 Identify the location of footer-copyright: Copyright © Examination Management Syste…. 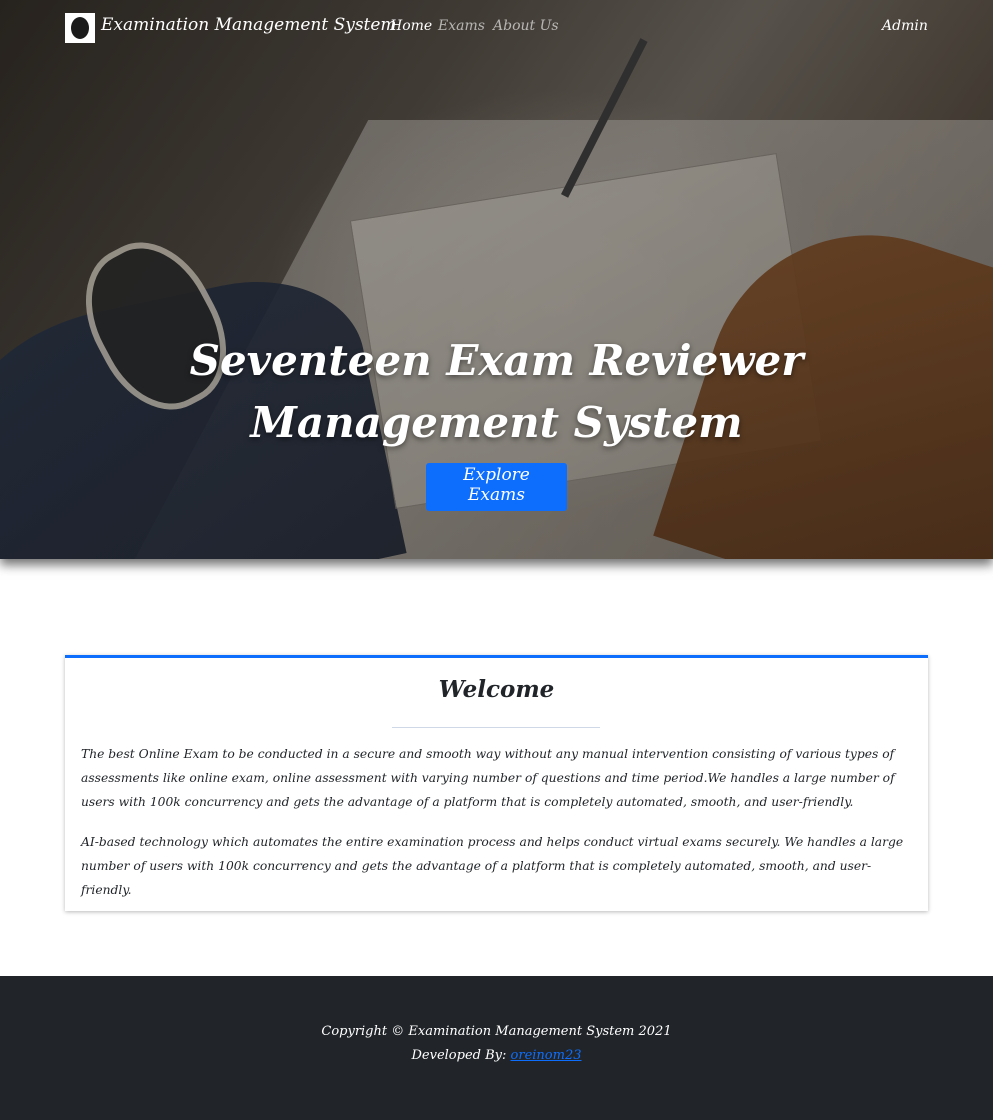
(496, 1031).